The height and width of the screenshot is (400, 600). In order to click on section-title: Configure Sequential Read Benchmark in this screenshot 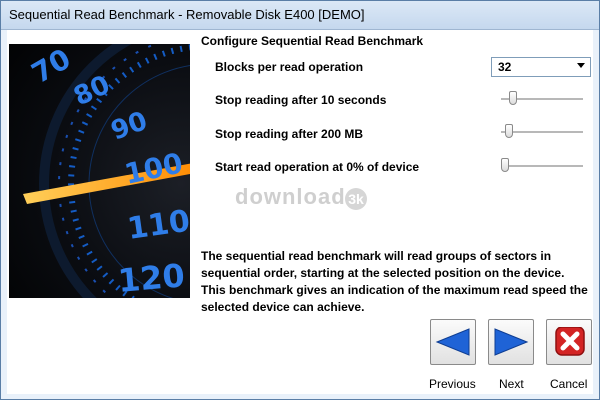, I will do `click(312, 41)`.